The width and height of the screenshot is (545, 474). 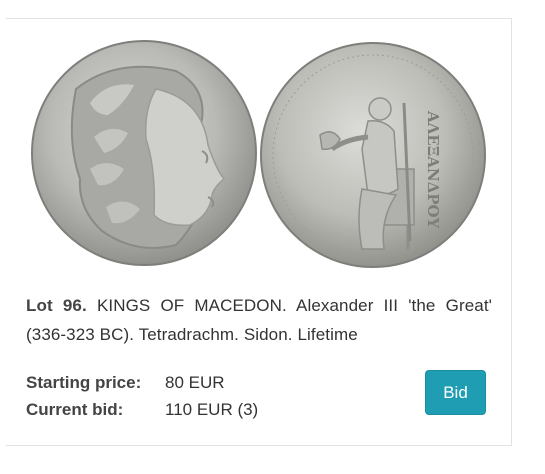 I want to click on starting-price-row: Starting price: 80 EUR, so click(x=142, y=382).